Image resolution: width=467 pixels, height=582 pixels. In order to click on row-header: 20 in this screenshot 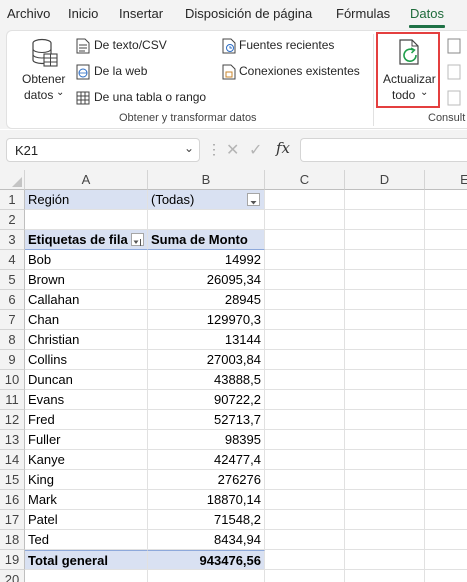, I will do `click(12, 576)`.